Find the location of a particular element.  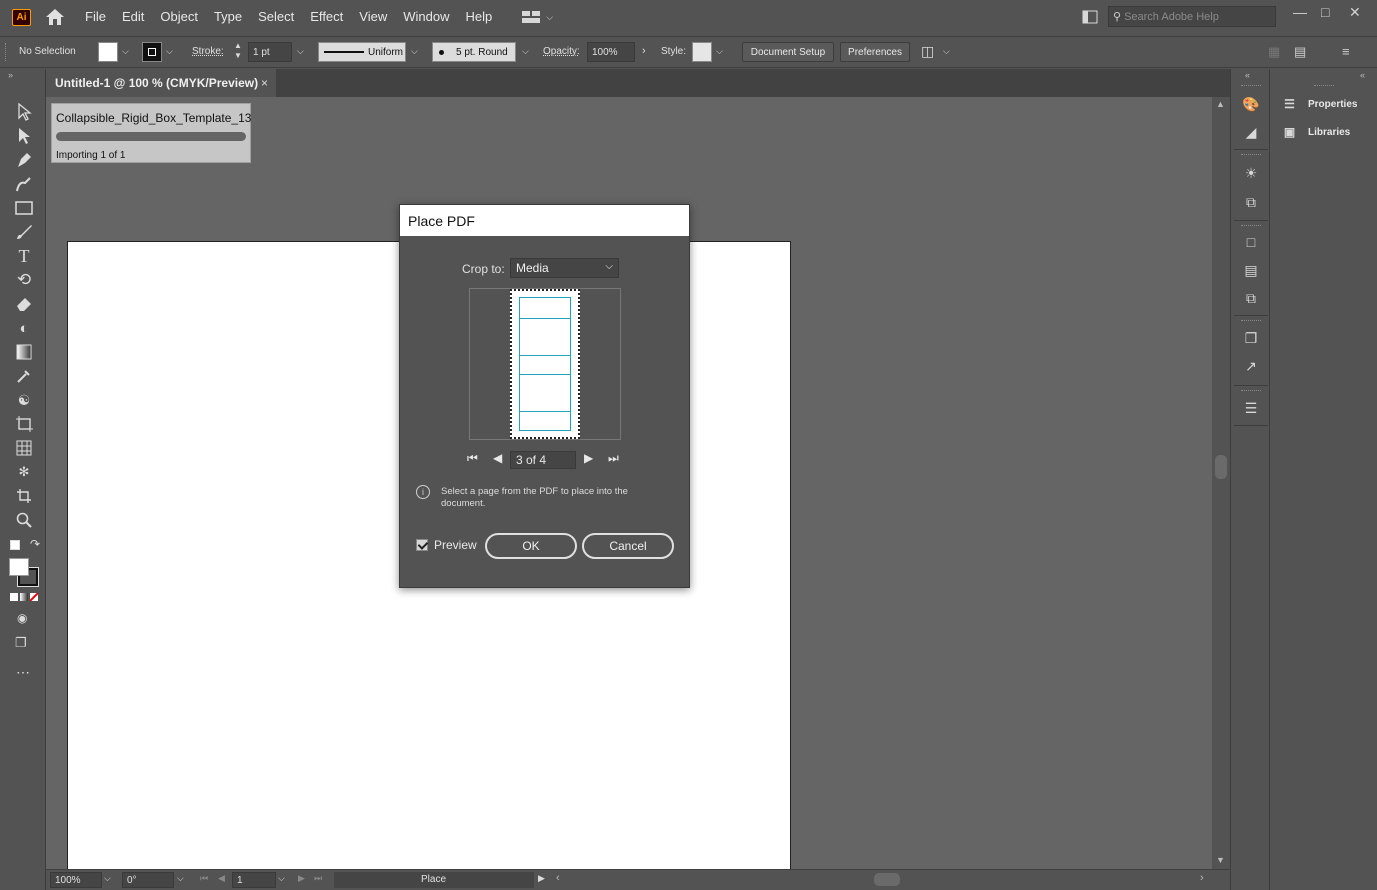

chevron-right-icon: ▶ is located at coordinates (541, 878).